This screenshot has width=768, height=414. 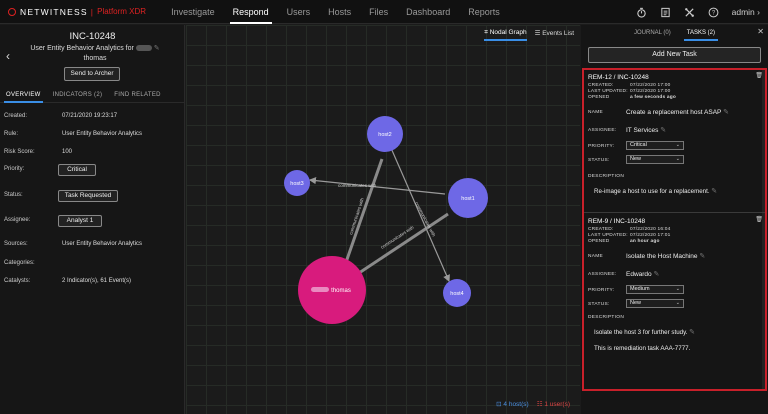 I want to click on nav-users: Users, so click(x=299, y=12).